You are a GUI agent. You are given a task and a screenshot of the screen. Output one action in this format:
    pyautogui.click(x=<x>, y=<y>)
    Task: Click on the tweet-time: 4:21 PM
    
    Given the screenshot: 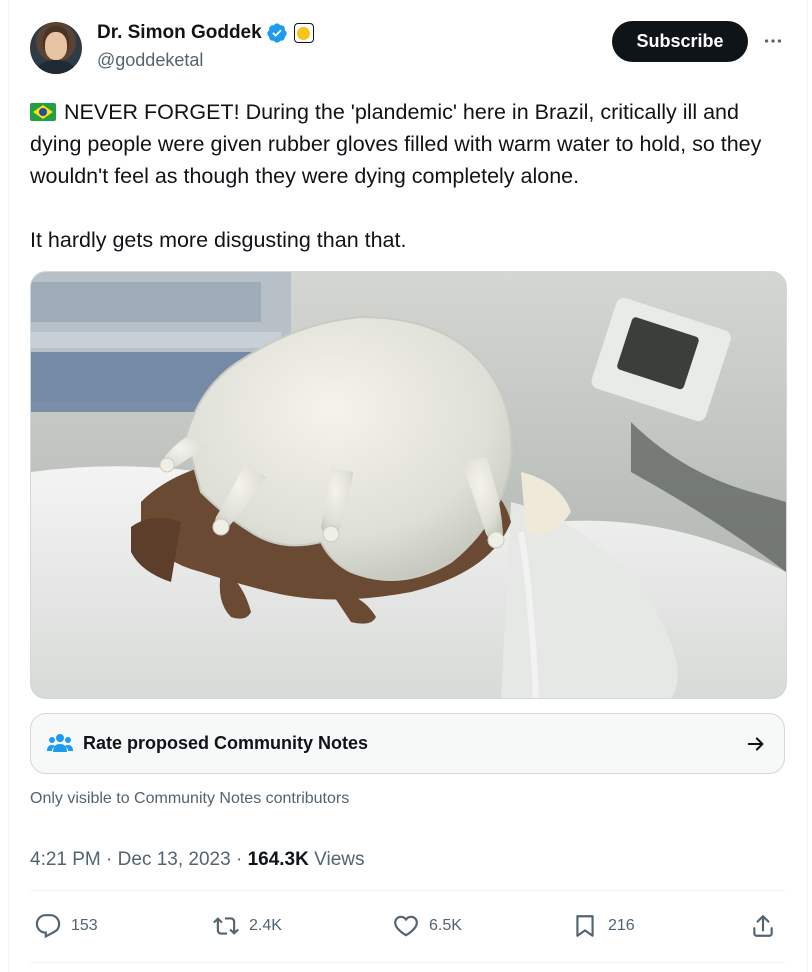 What is the action you would take?
    pyautogui.click(x=65, y=859)
    